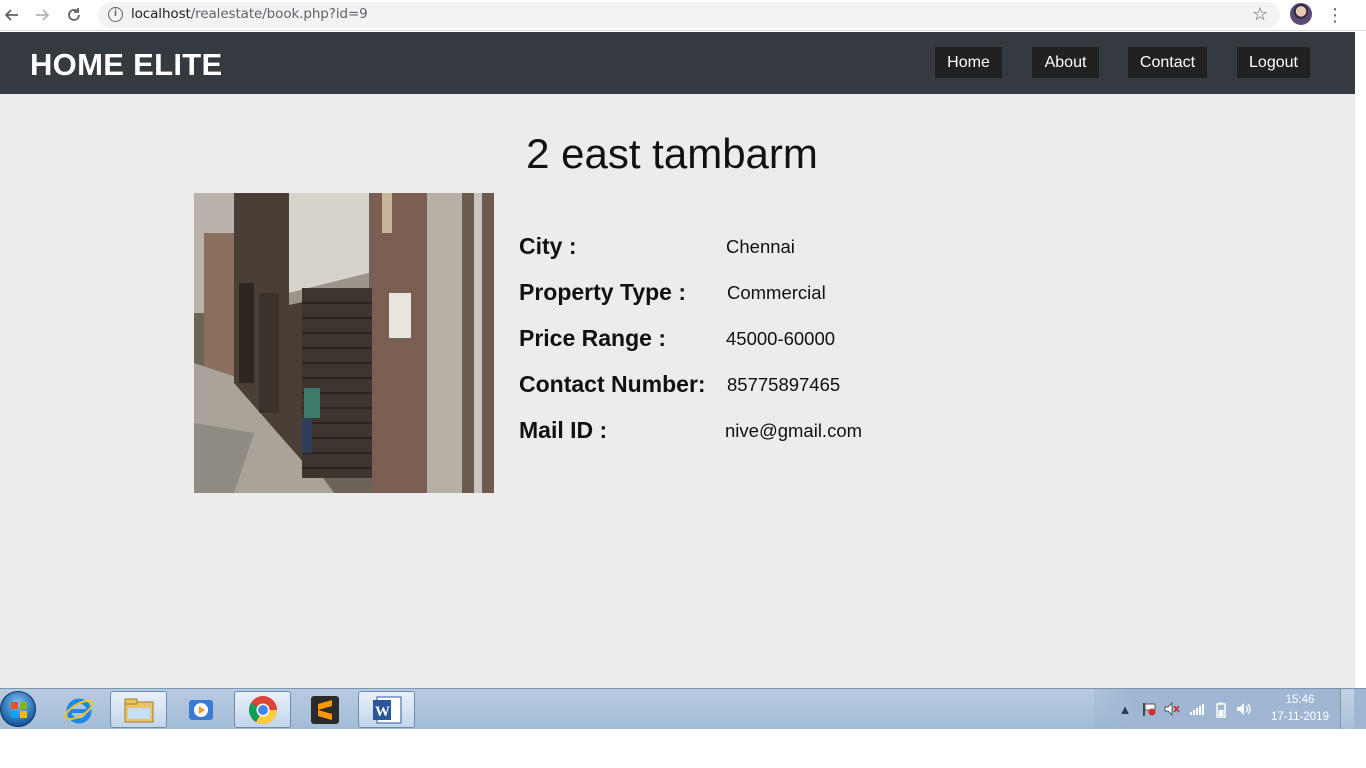 The width and height of the screenshot is (1366, 768). I want to click on svg-text: W, so click(382, 712).